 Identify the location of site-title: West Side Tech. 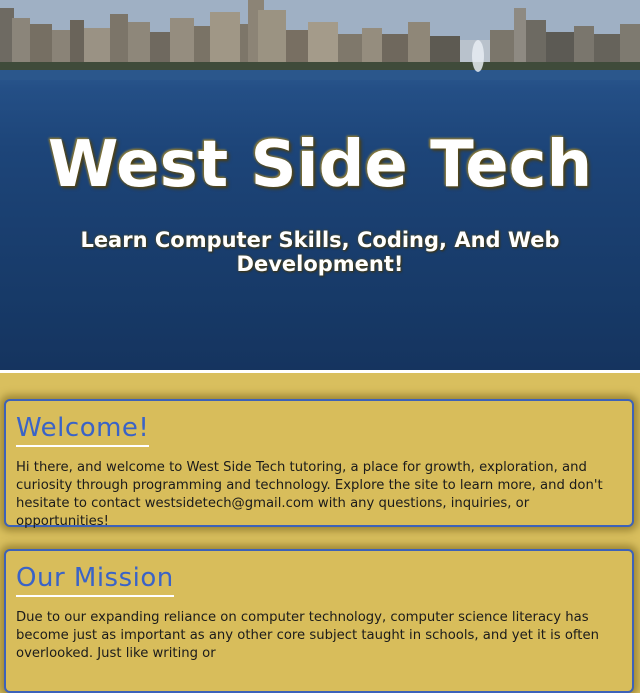
(320, 165).